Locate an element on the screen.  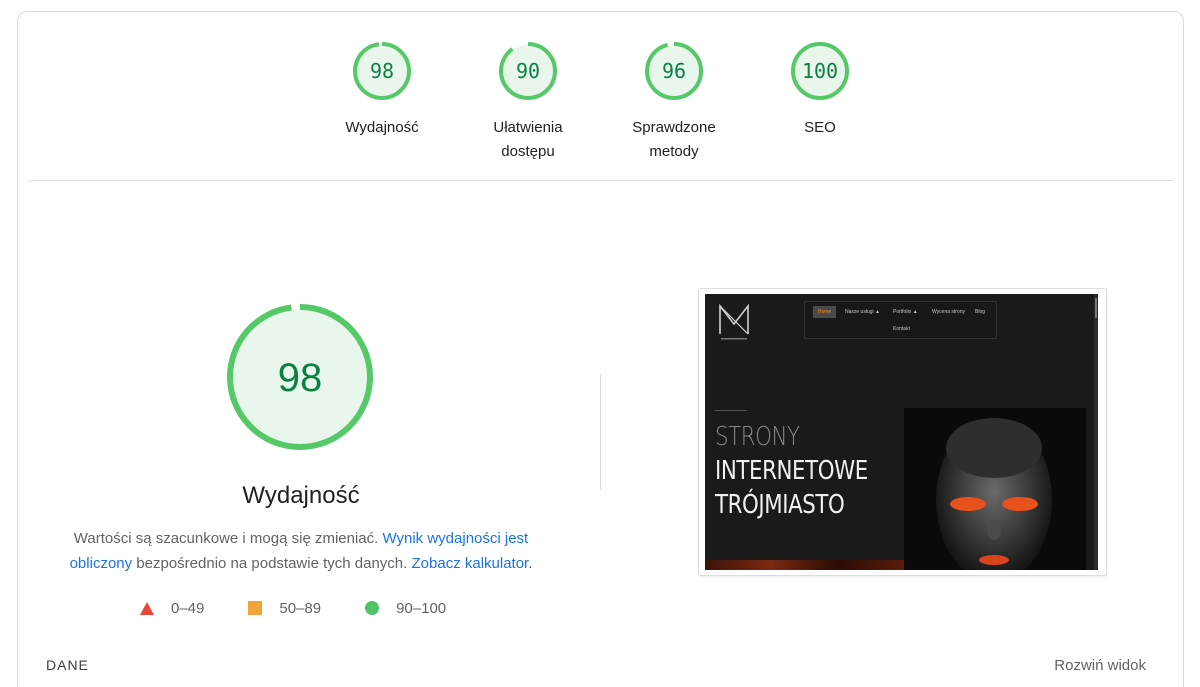
nav-item: Wycena strony is located at coordinates (949, 312).